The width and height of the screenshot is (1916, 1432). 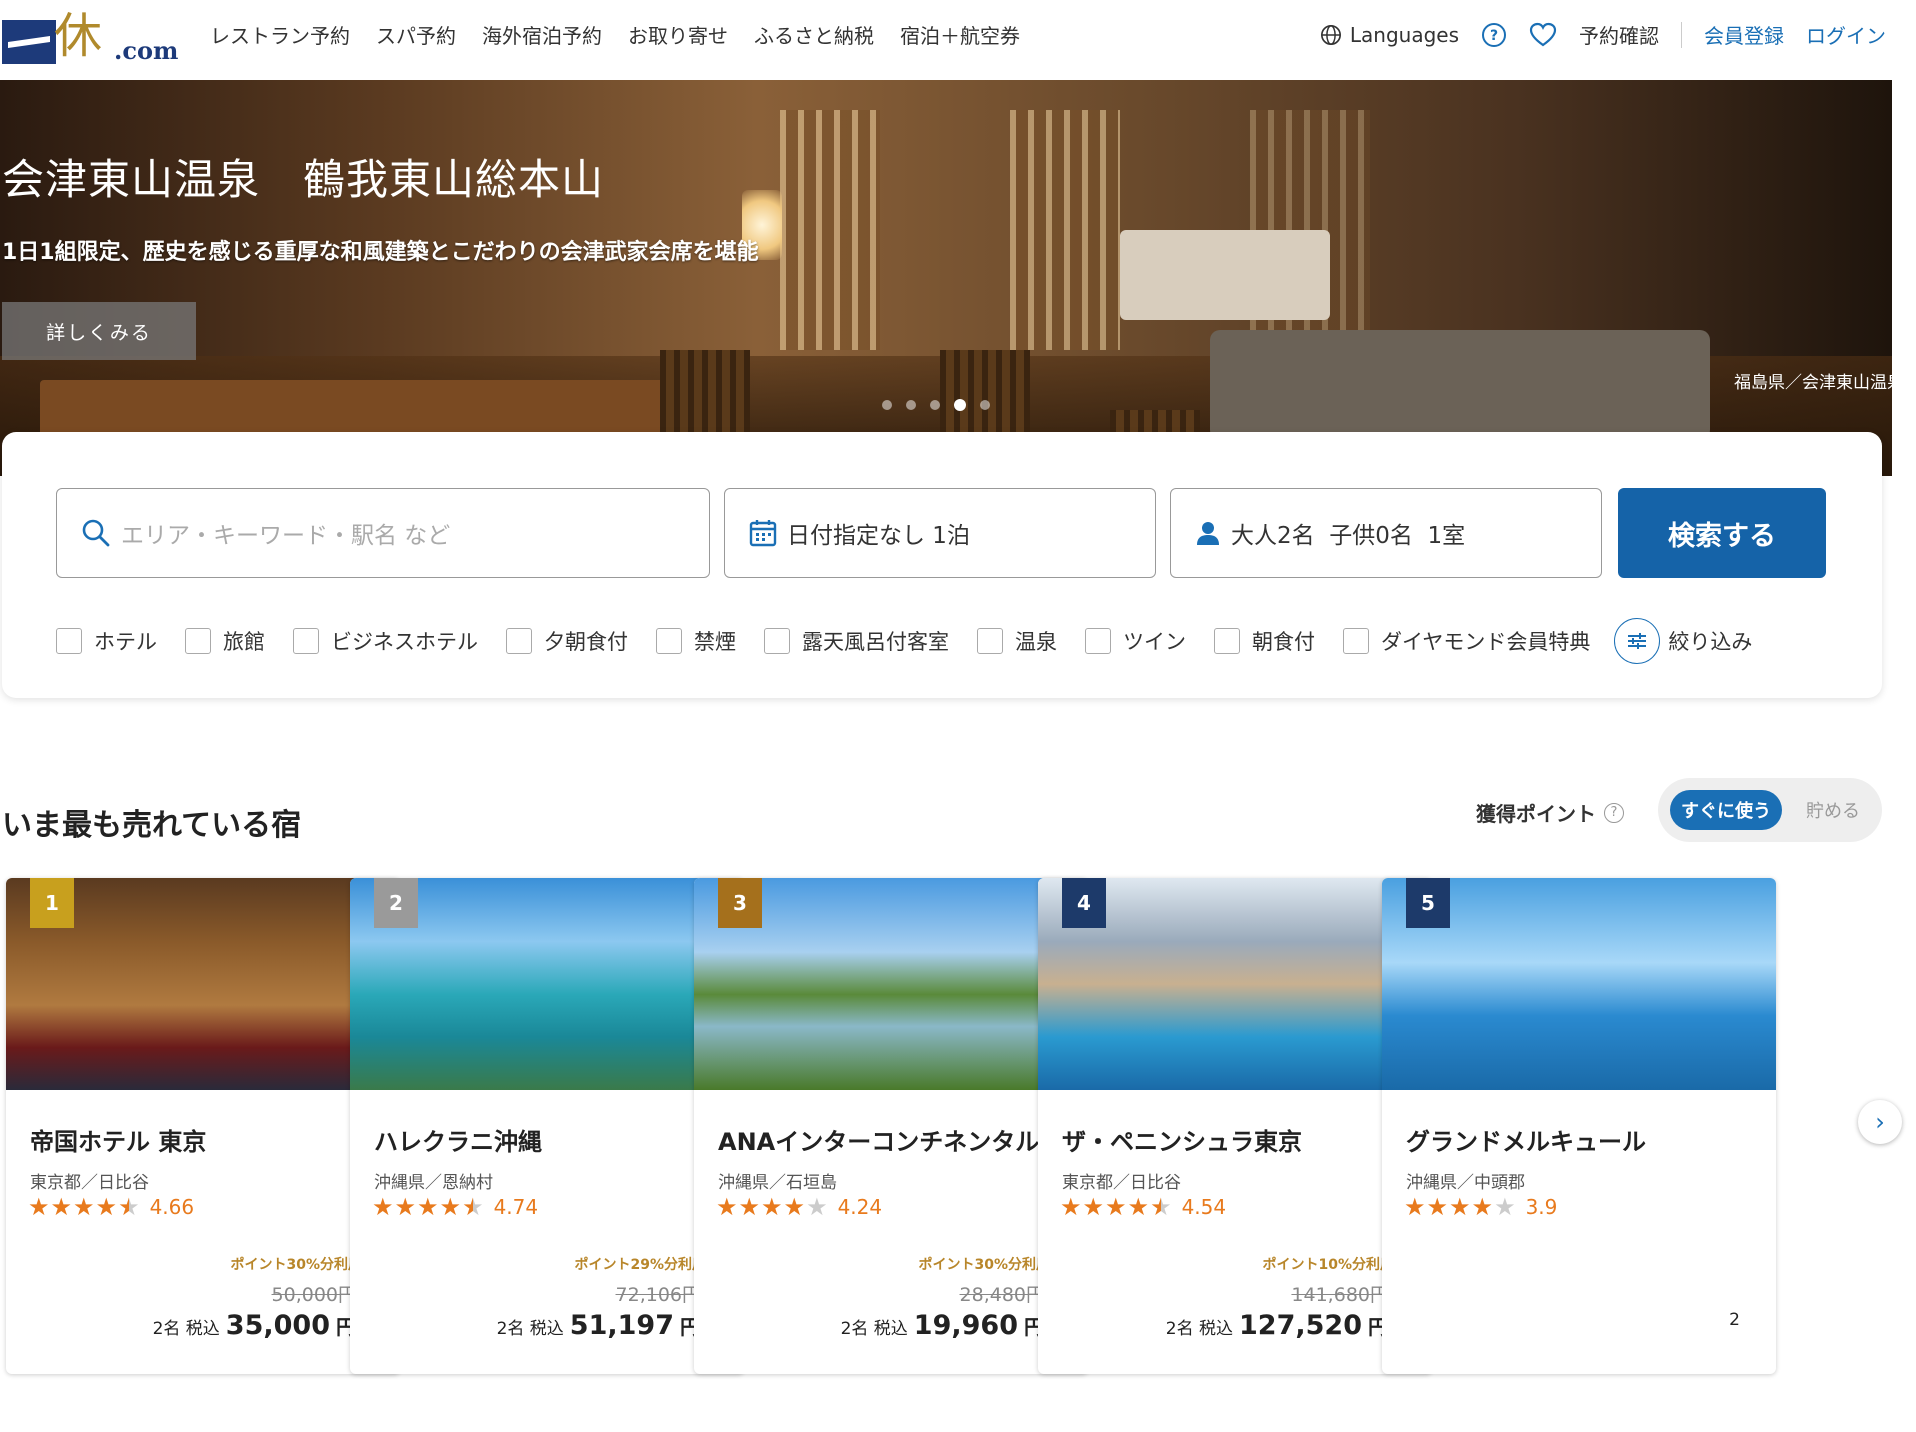 What do you see at coordinates (99, 331) in the screenshot?
I see `hero-detail-button: 詳しくみる` at bounding box center [99, 331].